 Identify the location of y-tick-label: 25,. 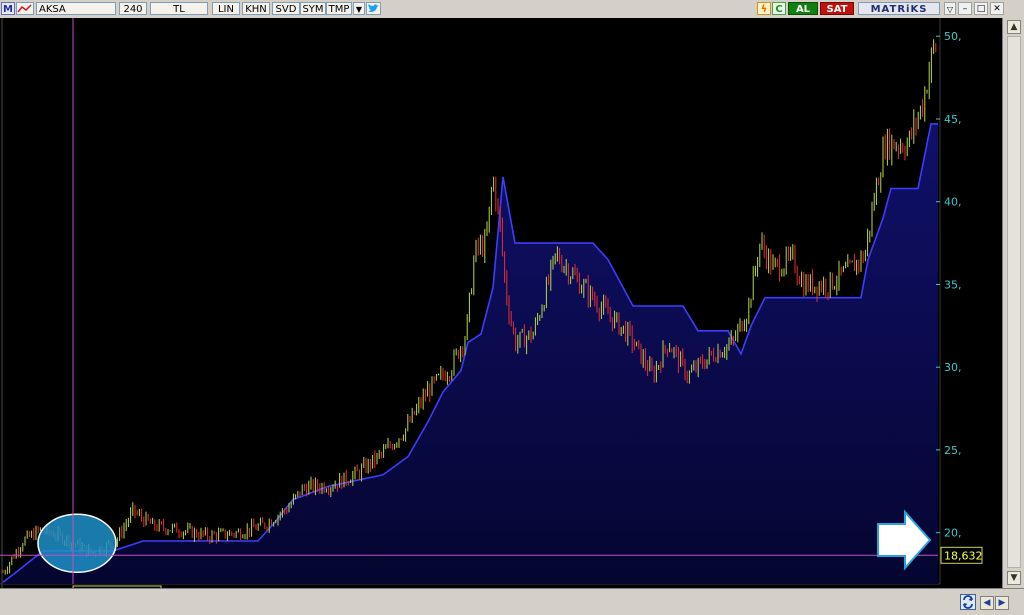
(953, 450).